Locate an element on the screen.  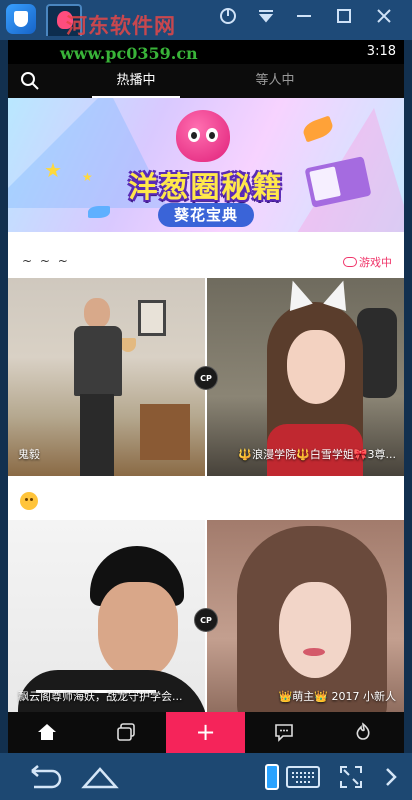
section-header: ~ ~ ~ 游戏中 is located at coordinates (206, 262).